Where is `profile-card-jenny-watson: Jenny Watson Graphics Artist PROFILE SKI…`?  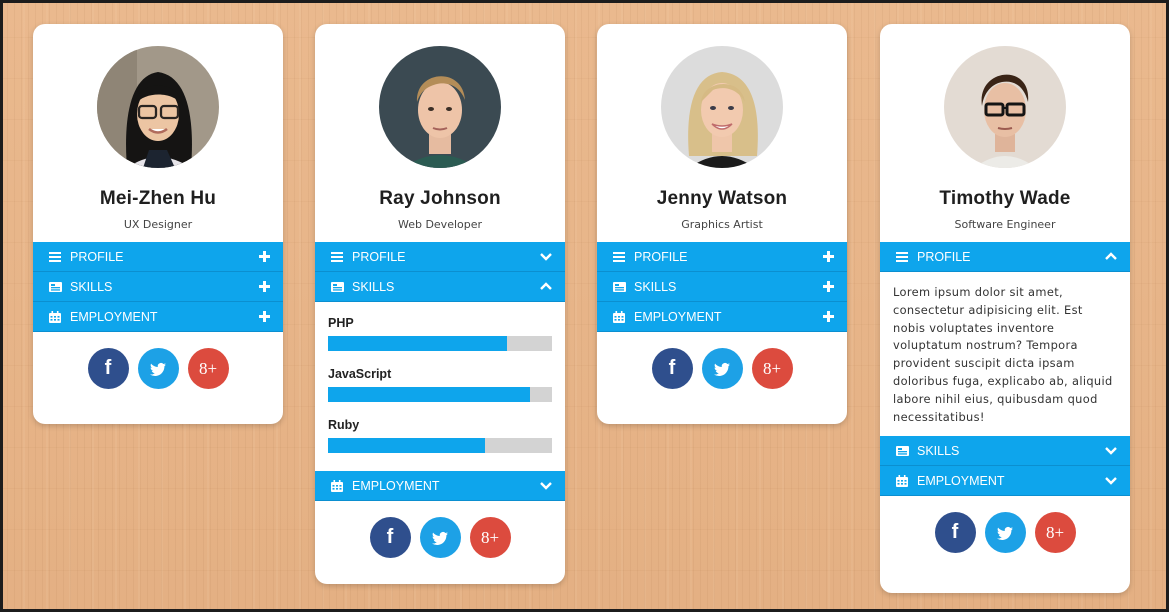
profile-card-jenny-watson: Jenny Watson Graphics Artist PROFILE SKI… is located at coordinates (722, 224).